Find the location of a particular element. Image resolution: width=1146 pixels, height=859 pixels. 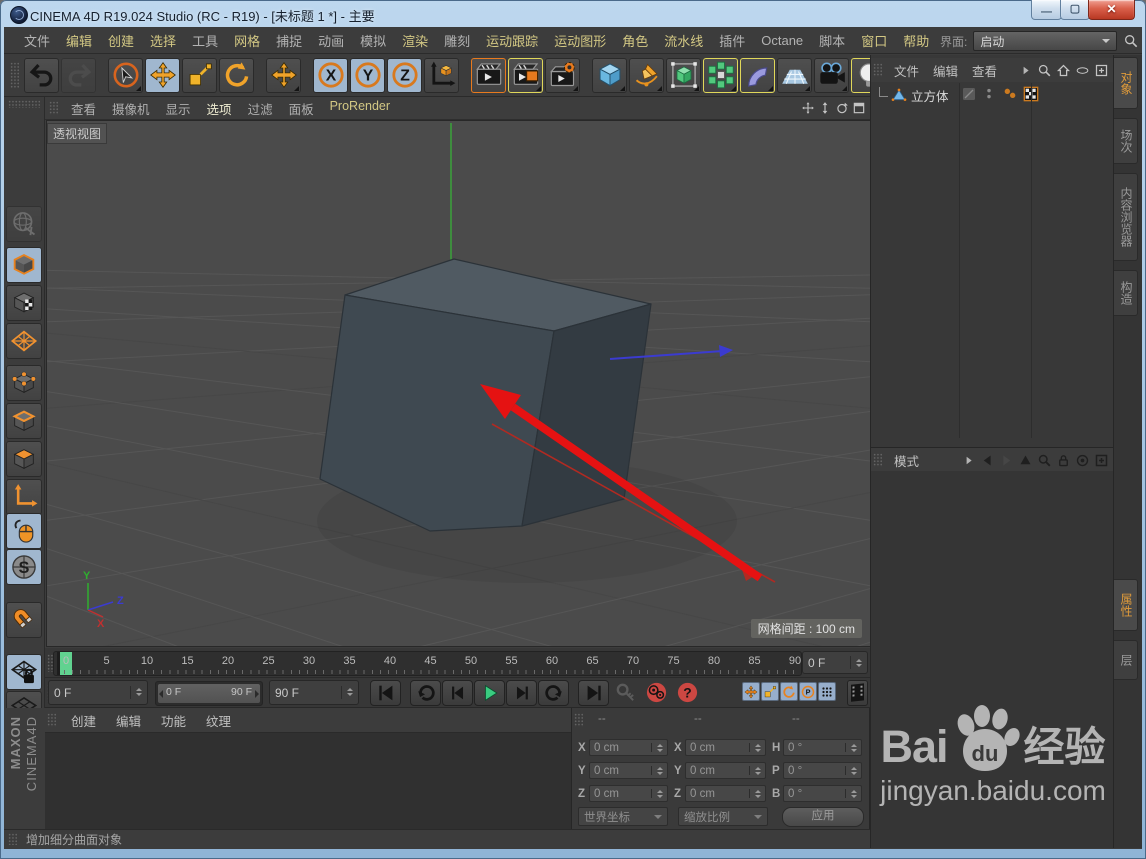

texture-mode-button is located at coordinates (24, 303).